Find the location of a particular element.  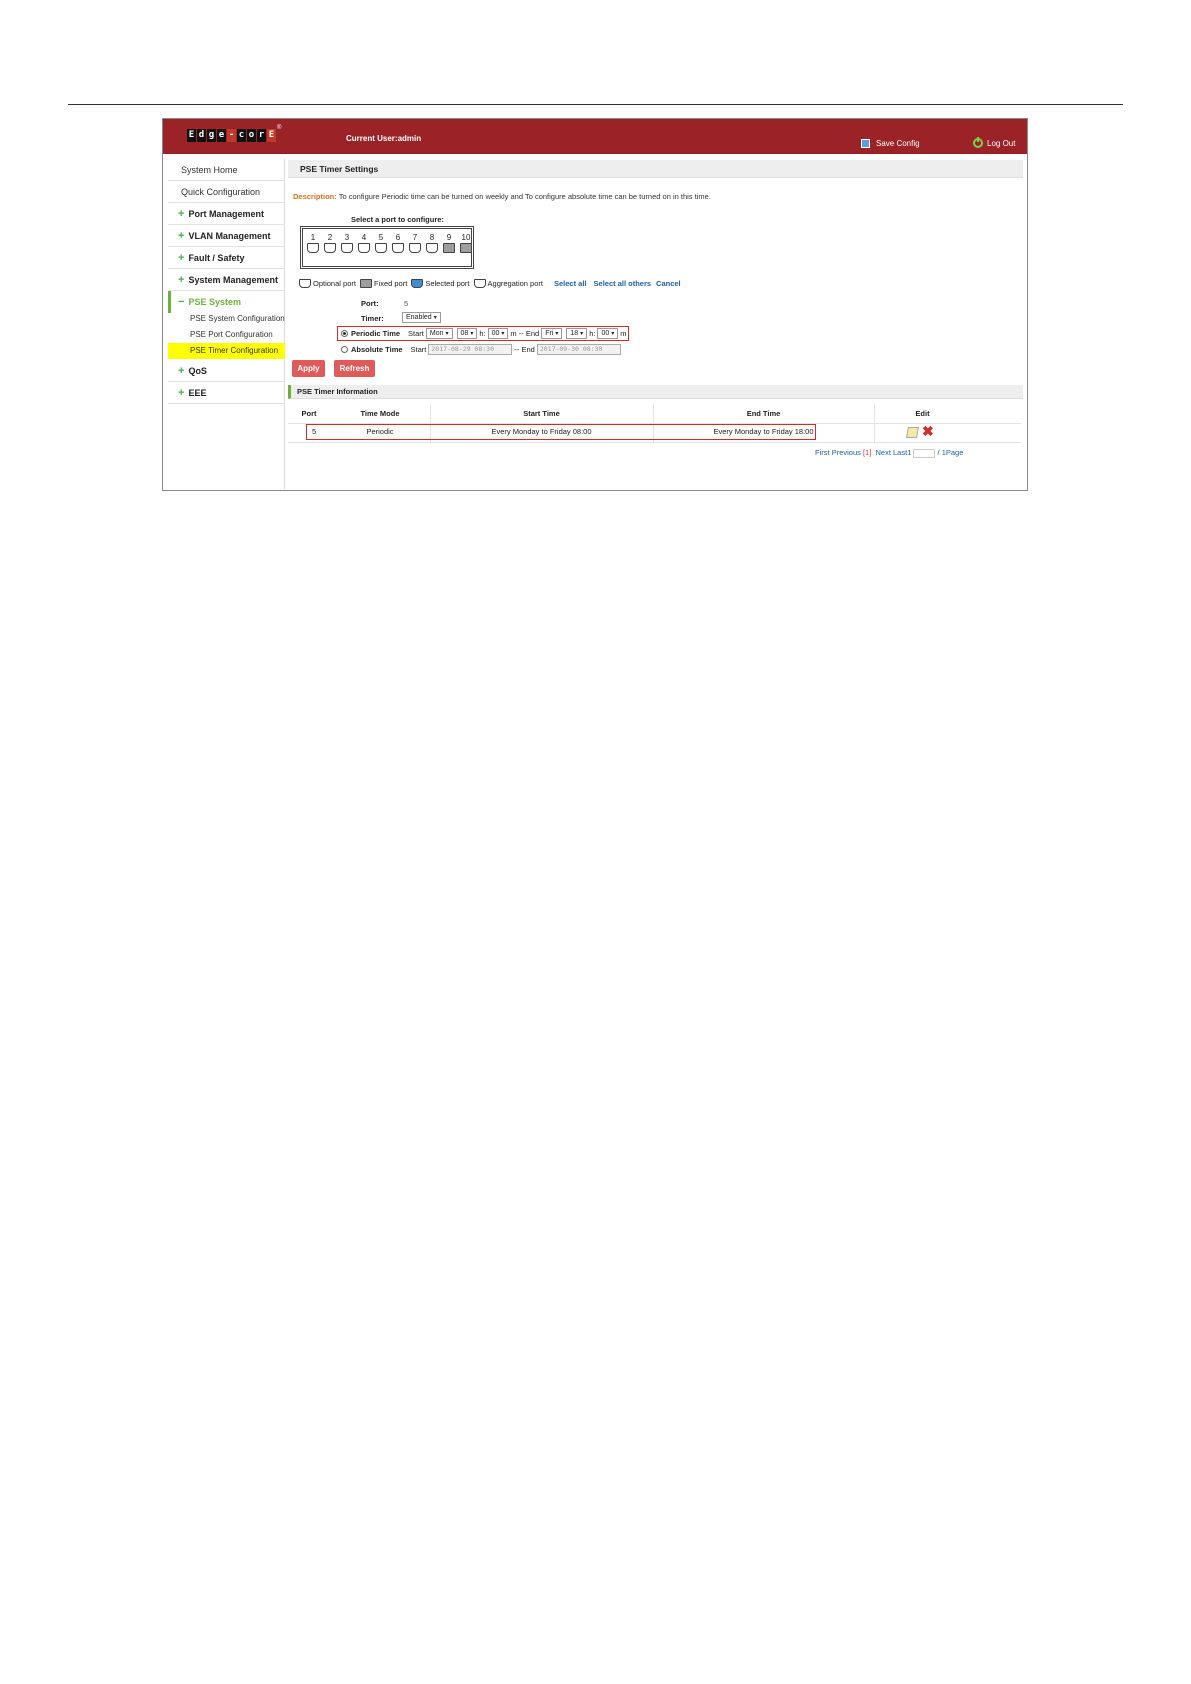

sidebar-item-label: Fault / Safety is located at coordinates (216, 258).